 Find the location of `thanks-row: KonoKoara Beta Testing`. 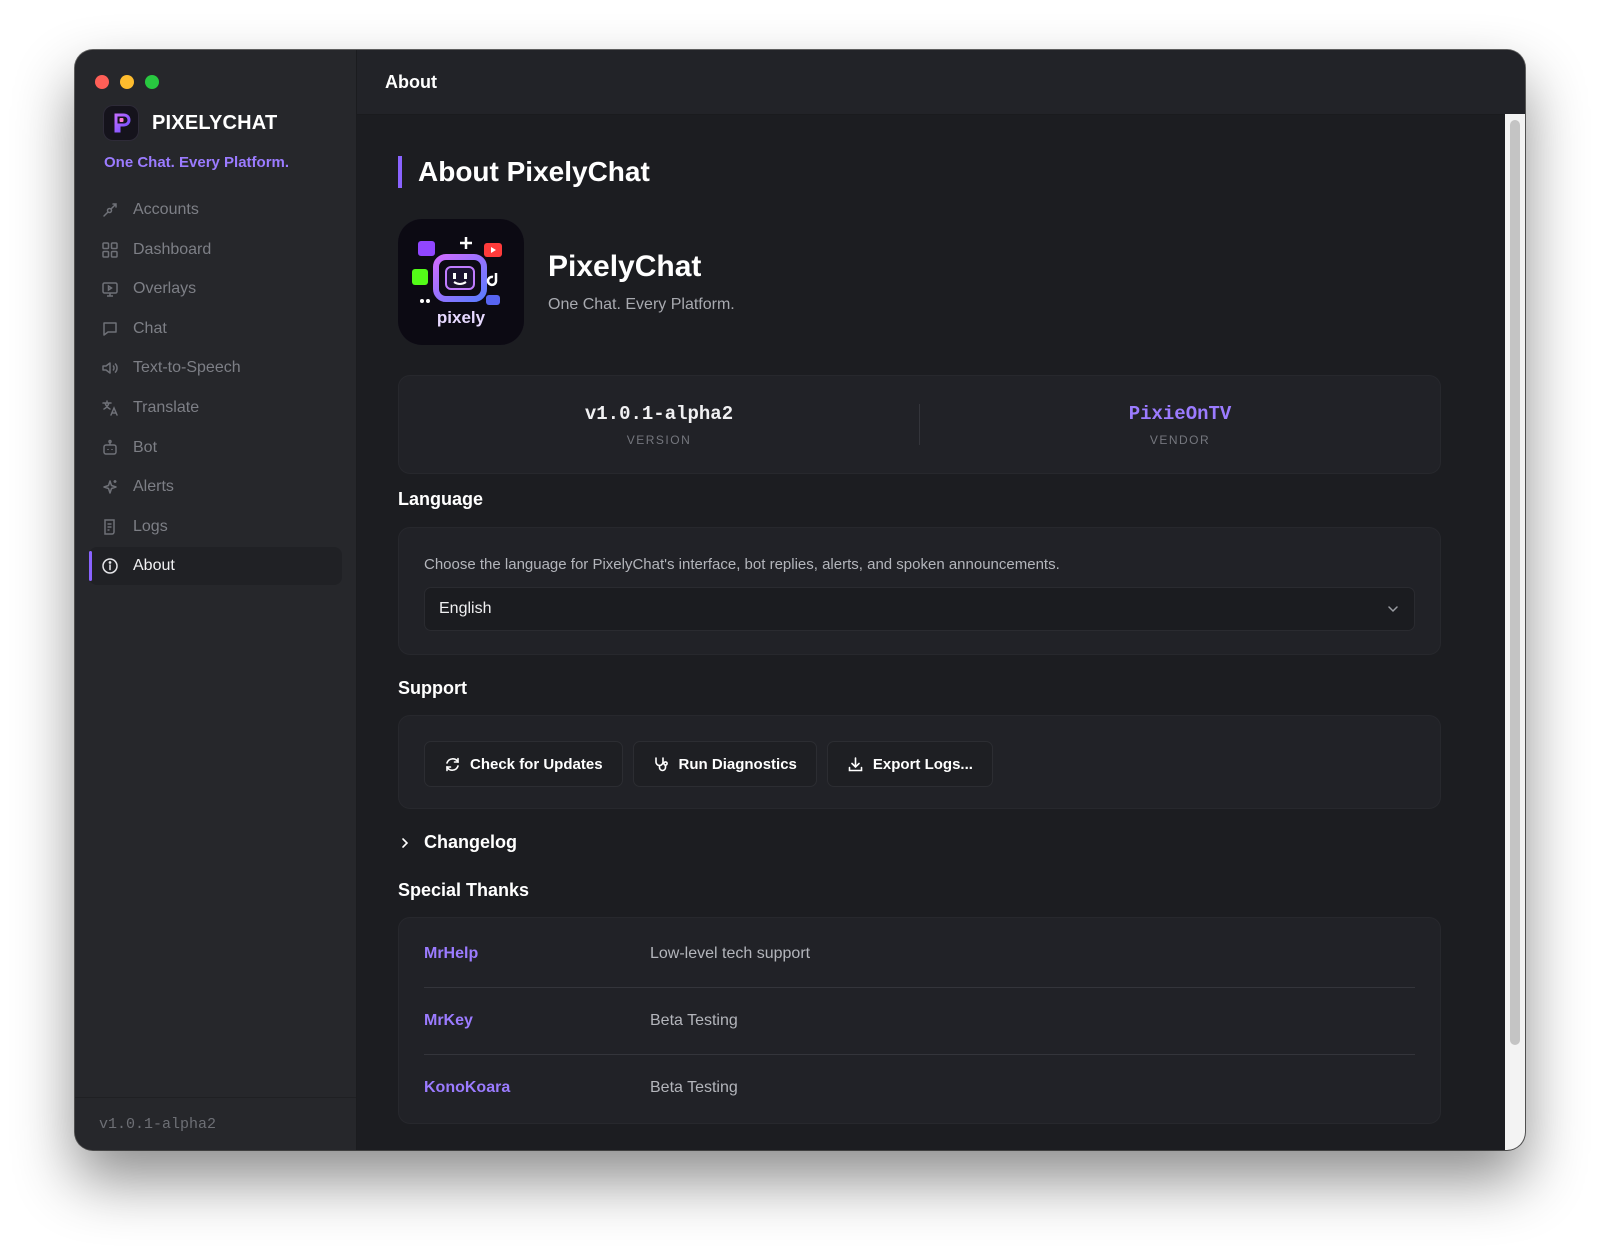

thanks-row: KonoKoara Beta Testing is located at coordinates (919, 1088).